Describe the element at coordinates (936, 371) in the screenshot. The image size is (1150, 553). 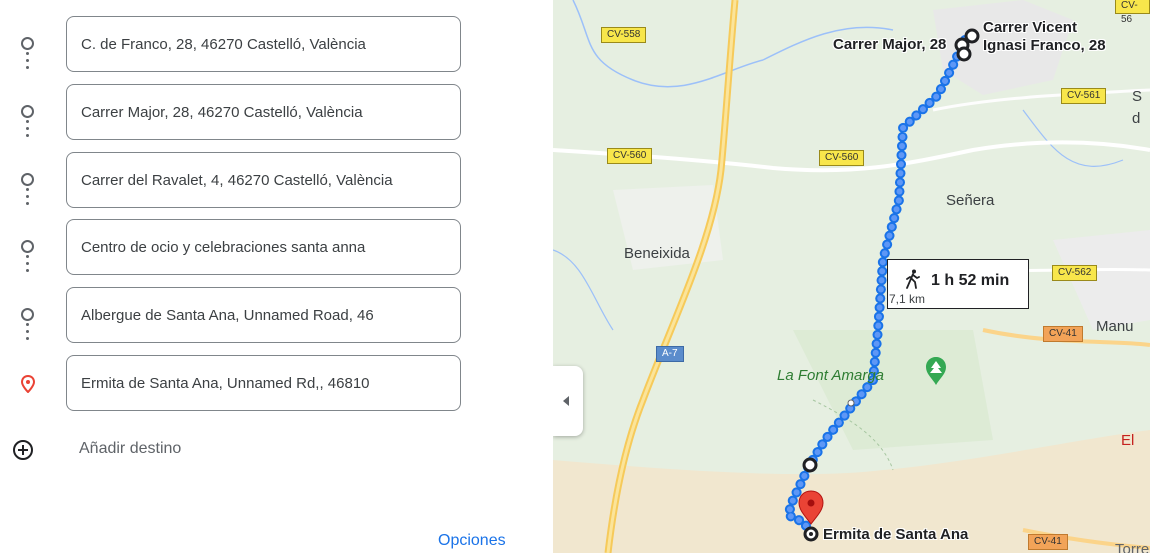
I see `park-icon` at that location.